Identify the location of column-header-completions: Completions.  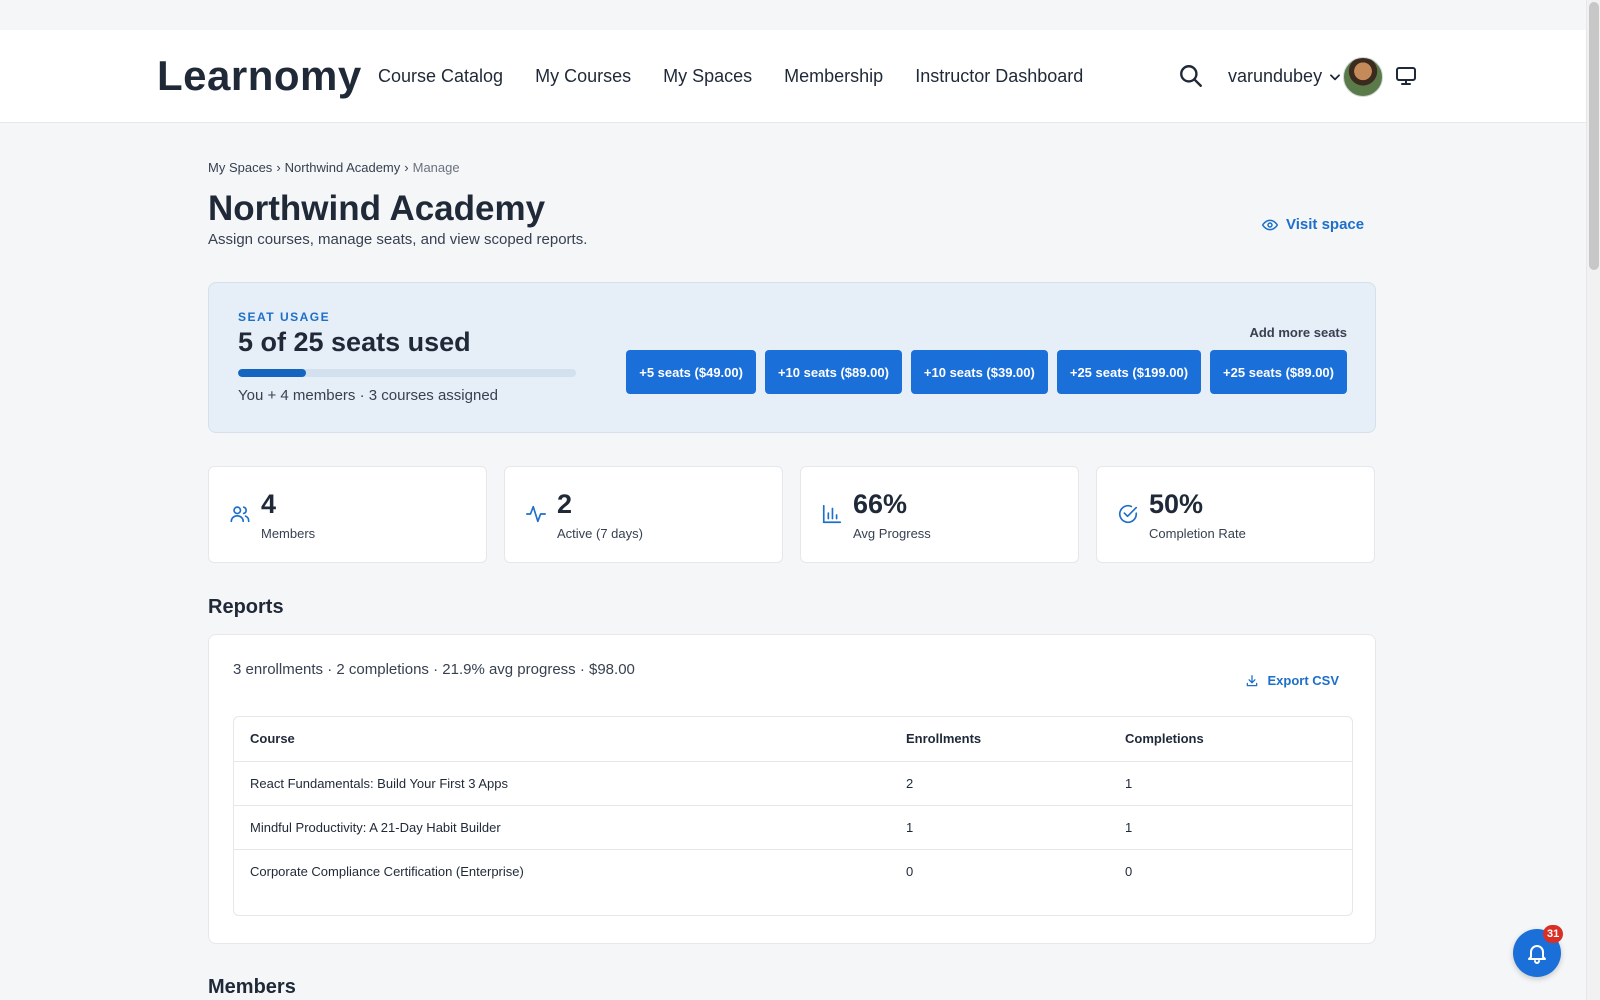
(1230, 739).